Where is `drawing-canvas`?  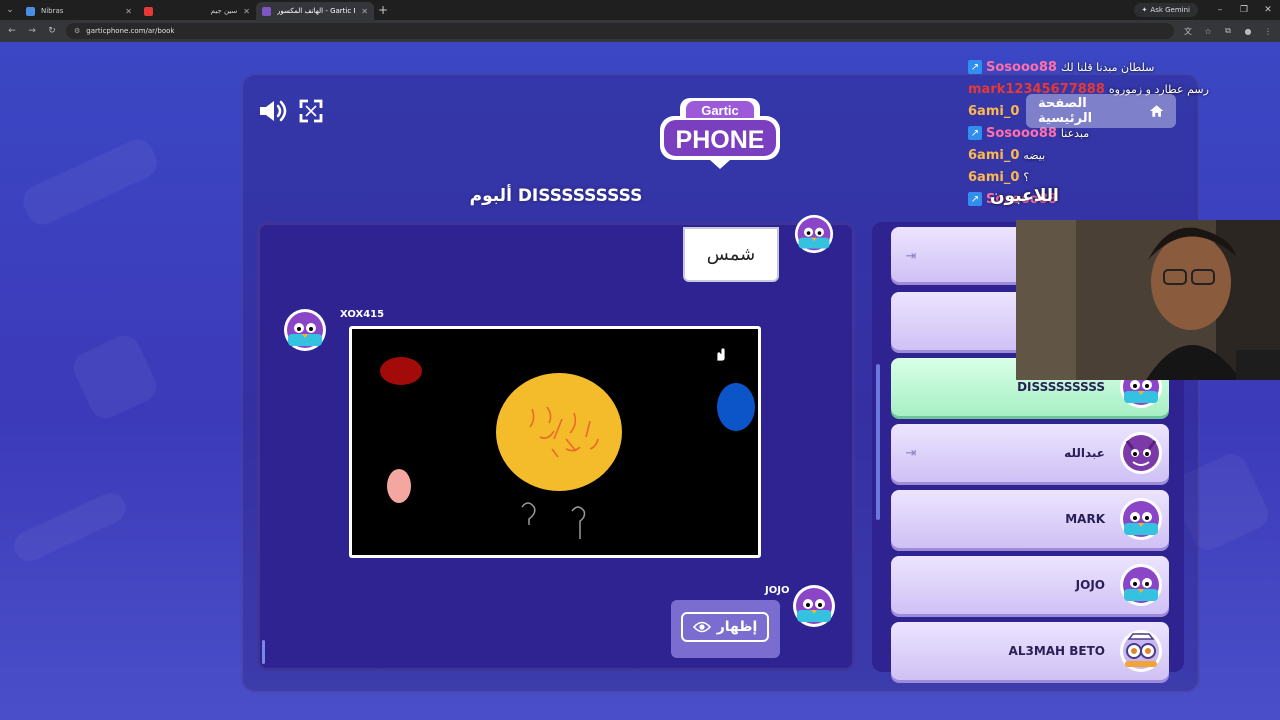
drawing-canvas is located at coordinates (555, 442).